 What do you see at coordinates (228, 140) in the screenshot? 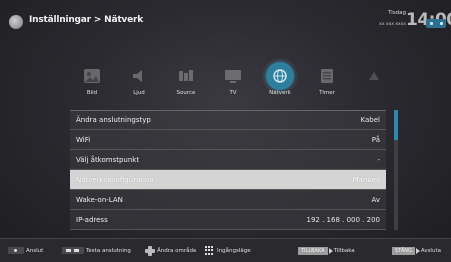
I see `setting-row-wifi: WiFi På` at bounding box center [228, 140].